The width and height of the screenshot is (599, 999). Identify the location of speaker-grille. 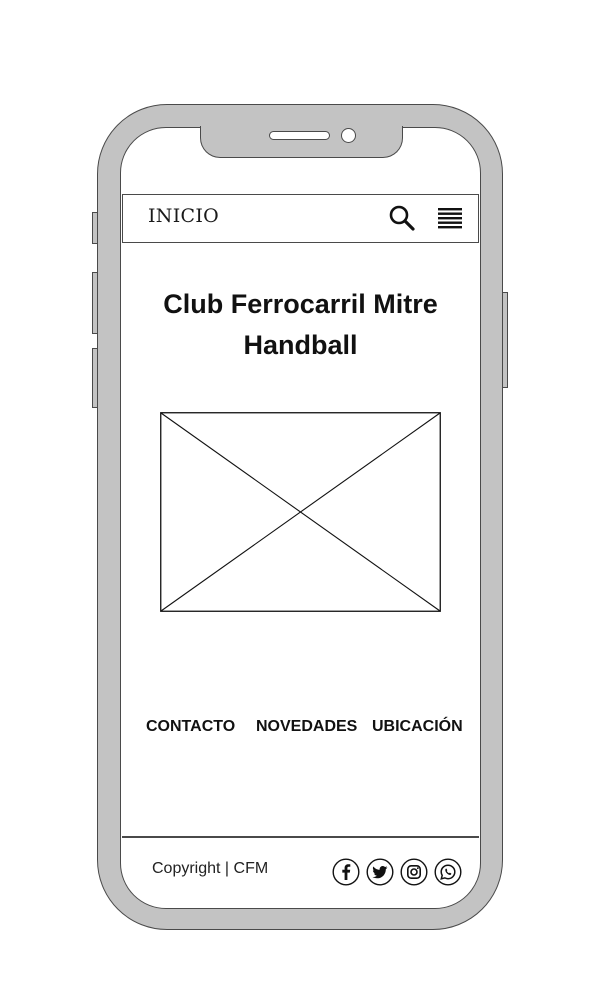
(299, 135).